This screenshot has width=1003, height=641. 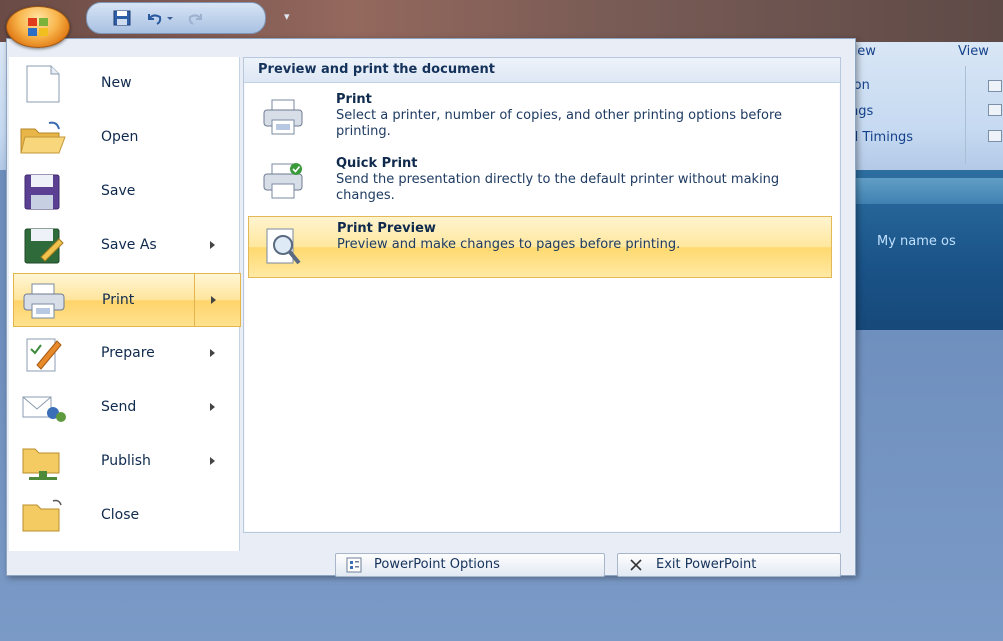 What do you see at coordinates (542, 70) in the screenshot?
I see `submenu-header: Preview and print the document` at bounding box center [542, 70].